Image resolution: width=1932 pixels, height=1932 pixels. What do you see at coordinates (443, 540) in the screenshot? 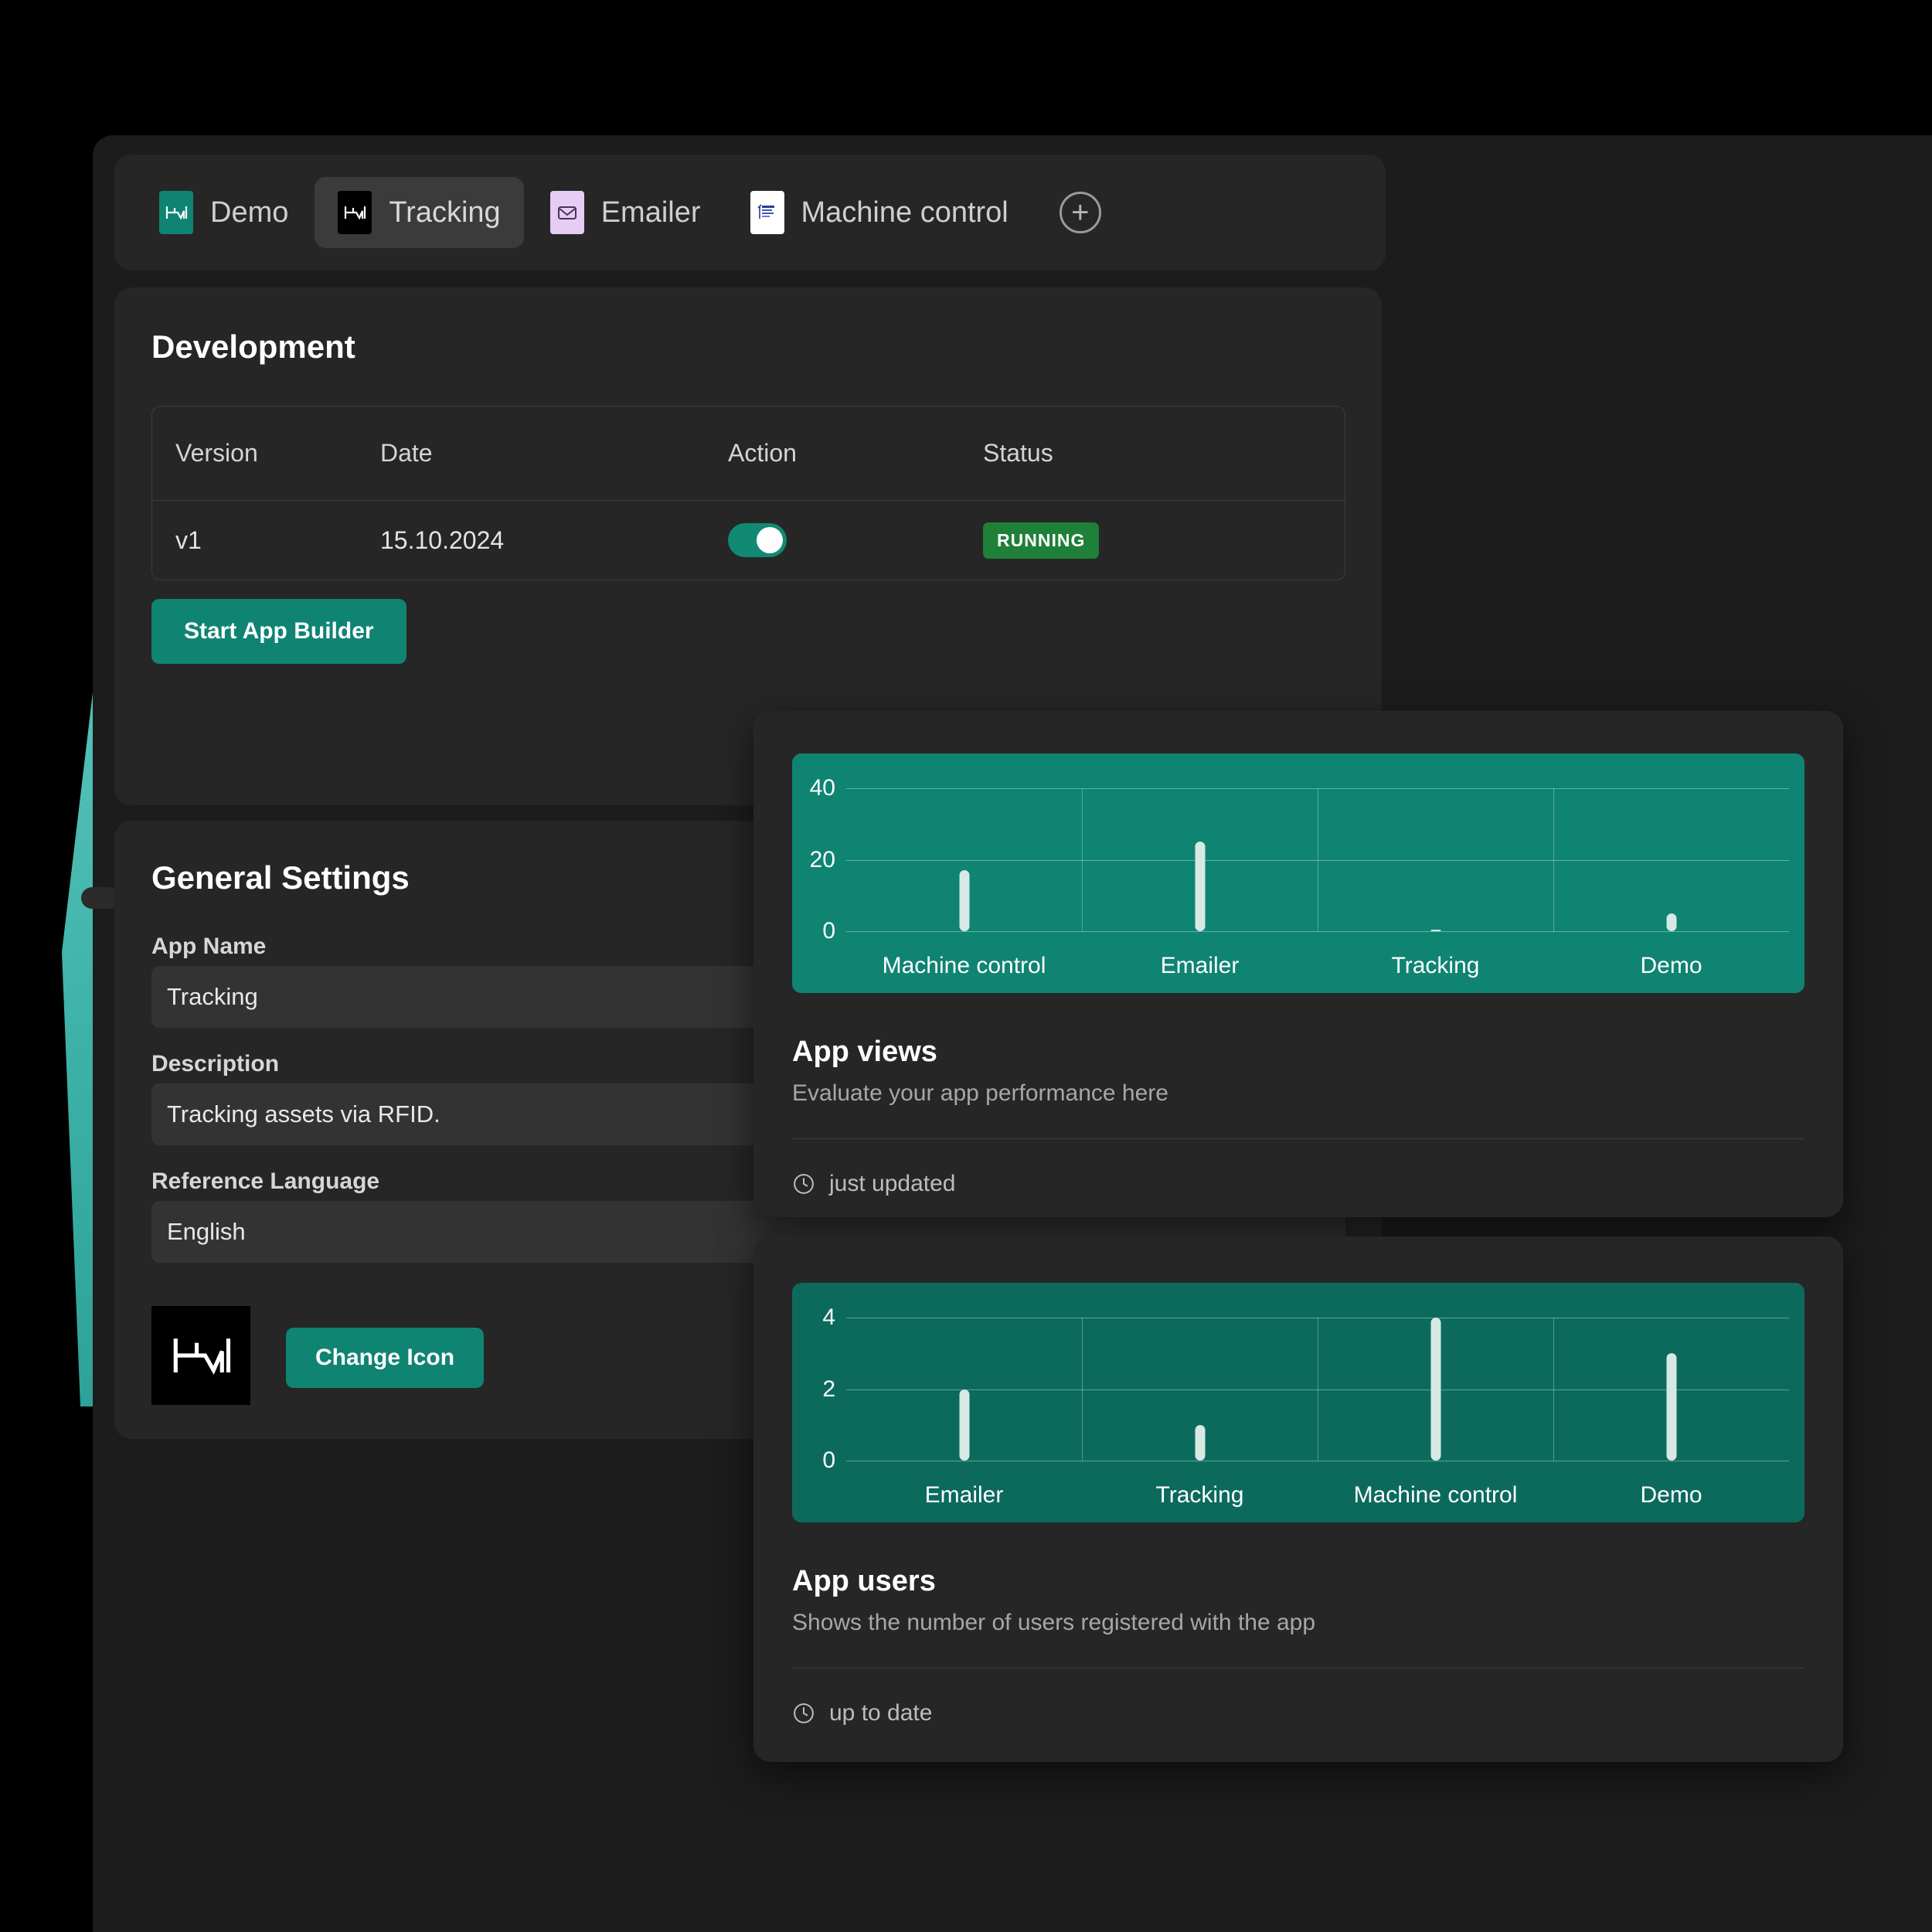
I see `cell-date: 15.10.2024` at bounding box center [443, 540].